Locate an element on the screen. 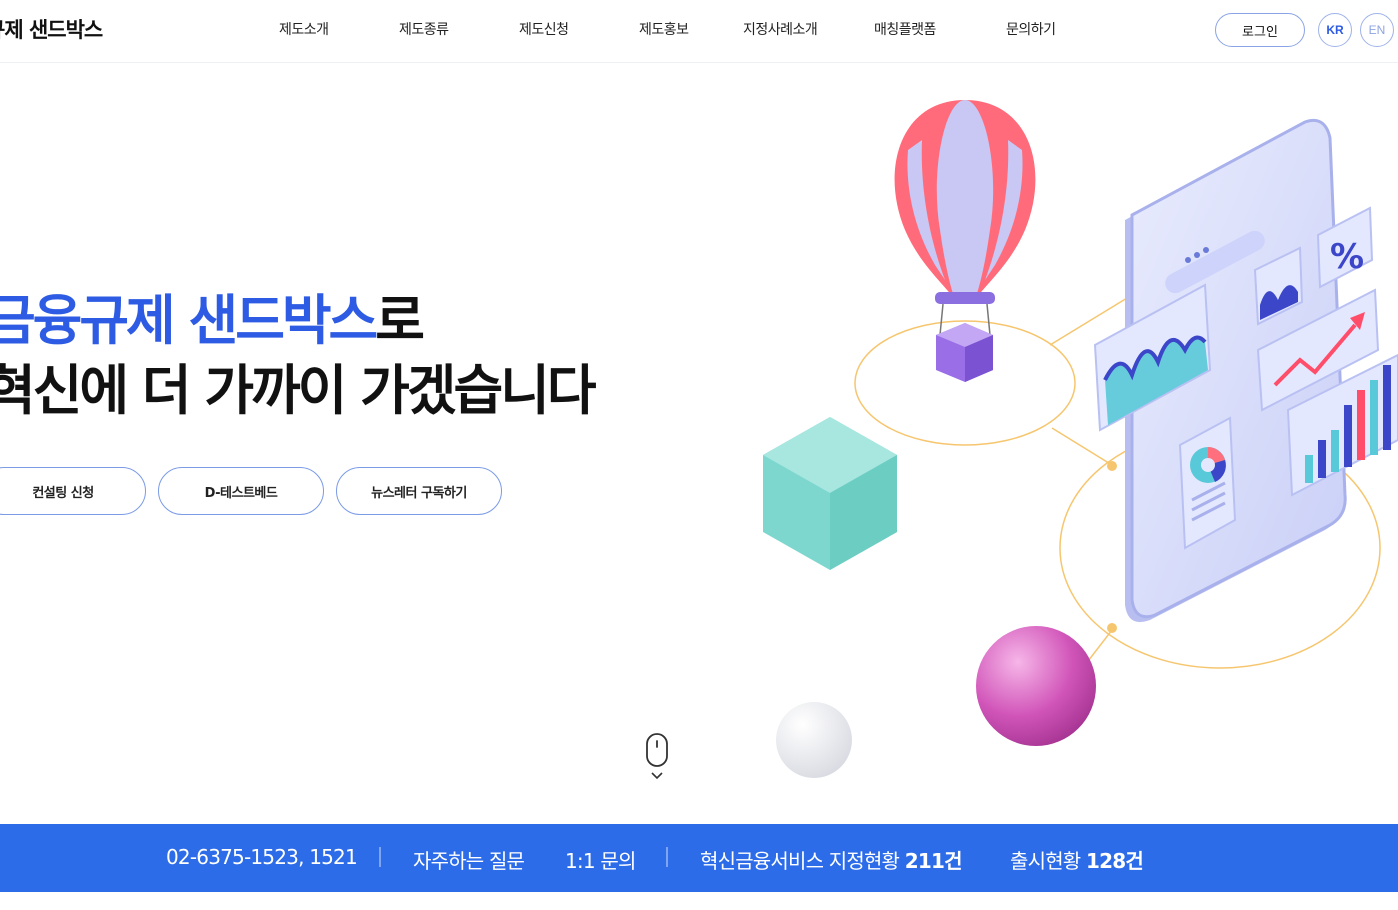 The width and height of the screenshot is (1398, 910). launch-label: 출시현황 is located at coordinates (1045, 861).